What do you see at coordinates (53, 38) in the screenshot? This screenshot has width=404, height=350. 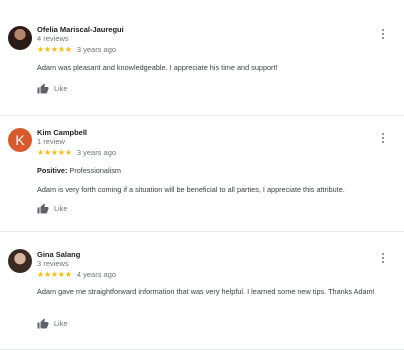 I see `review-count: 4 reviews` at bounding box center [53, 38].